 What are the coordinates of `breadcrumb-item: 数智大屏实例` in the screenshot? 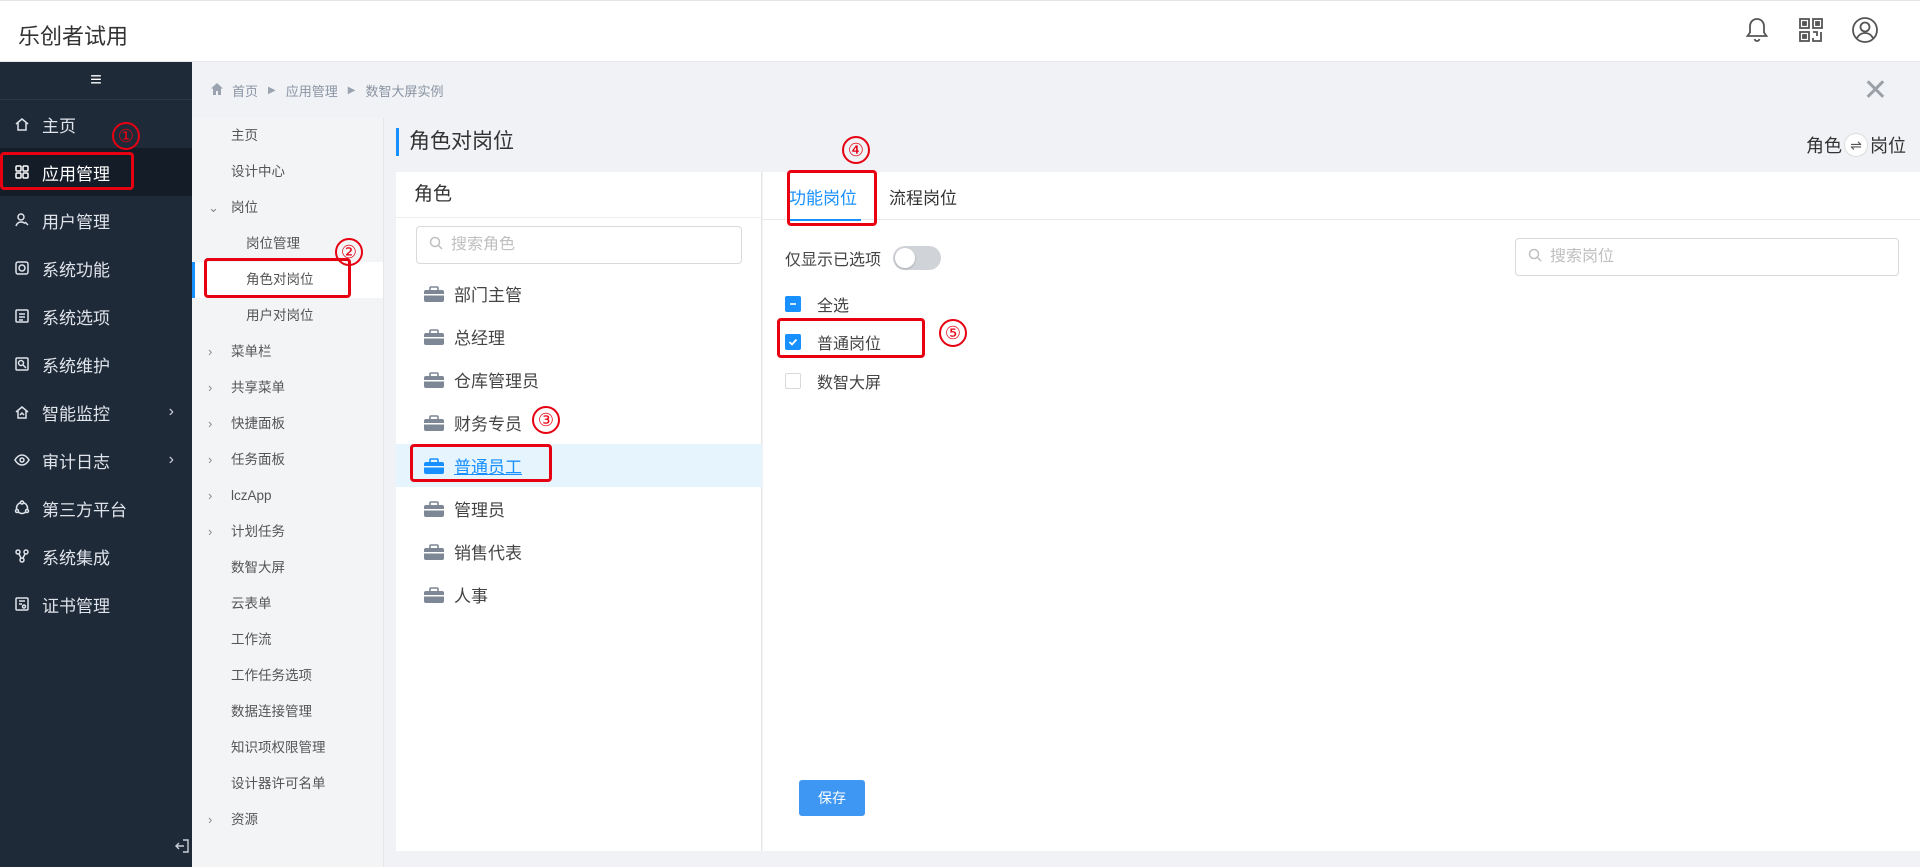 It's located at (404, 90).